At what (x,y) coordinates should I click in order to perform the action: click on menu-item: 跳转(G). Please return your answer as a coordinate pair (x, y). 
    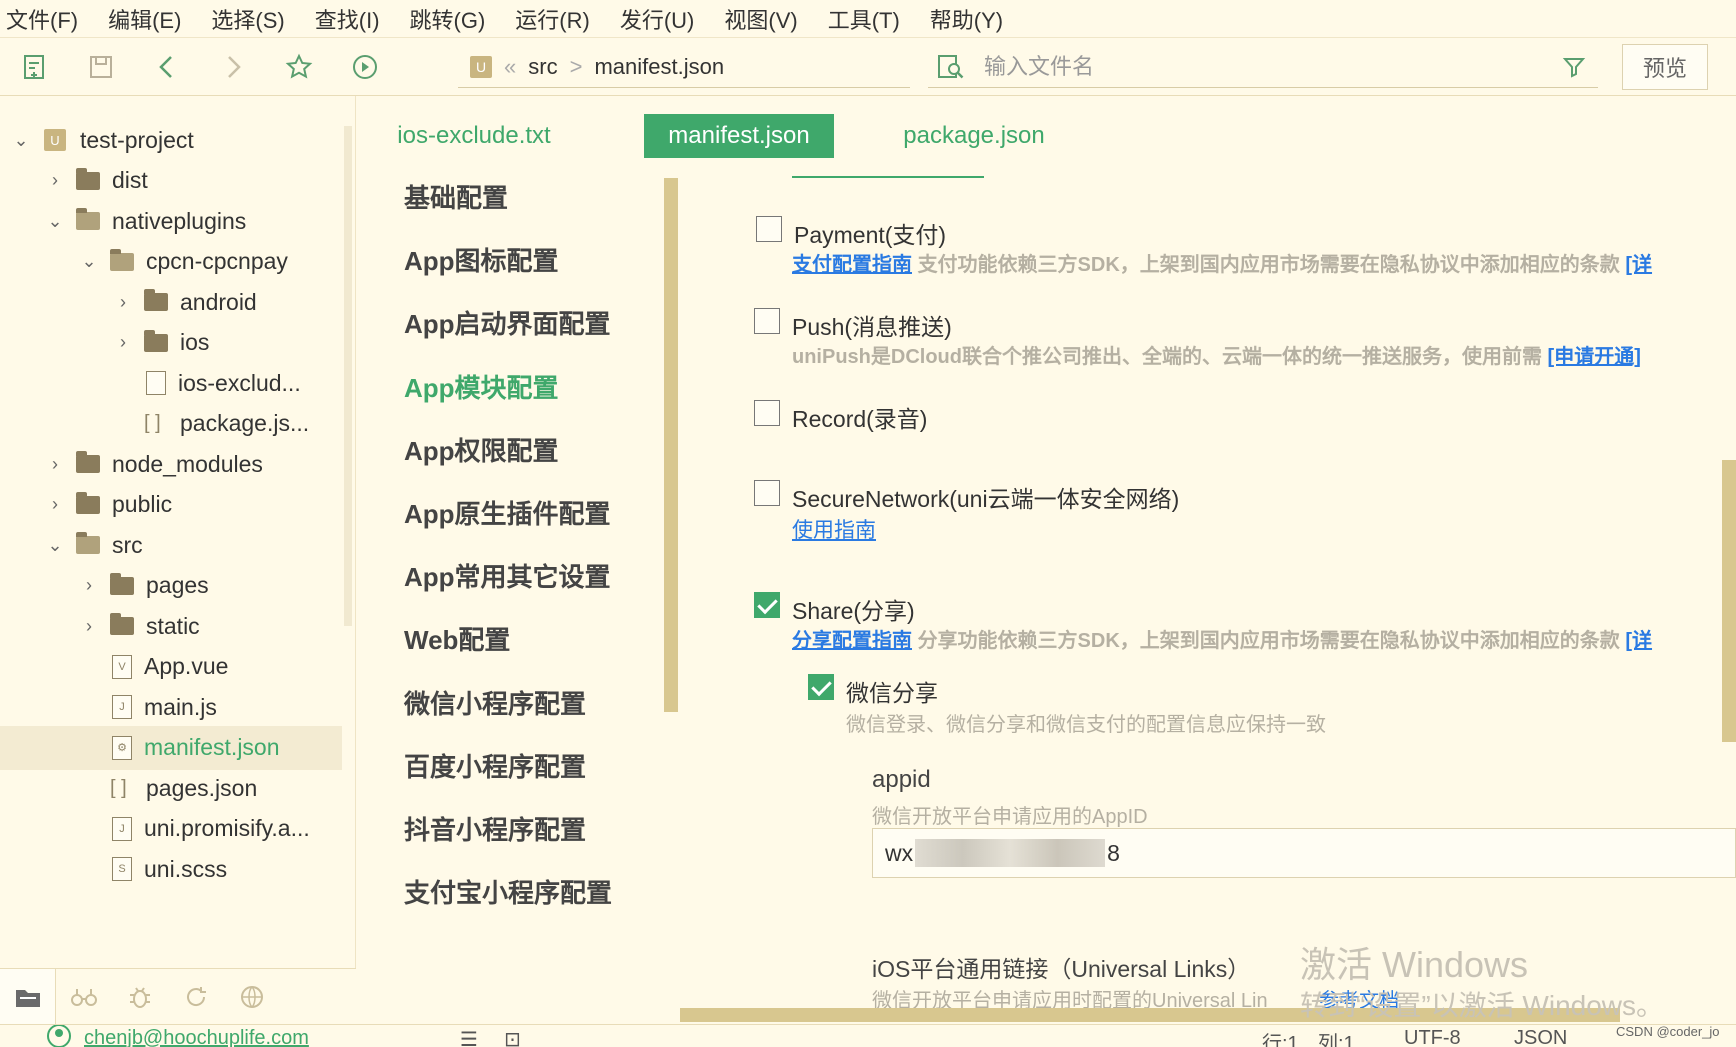
    Looking at the image, I should click on (448, 19).